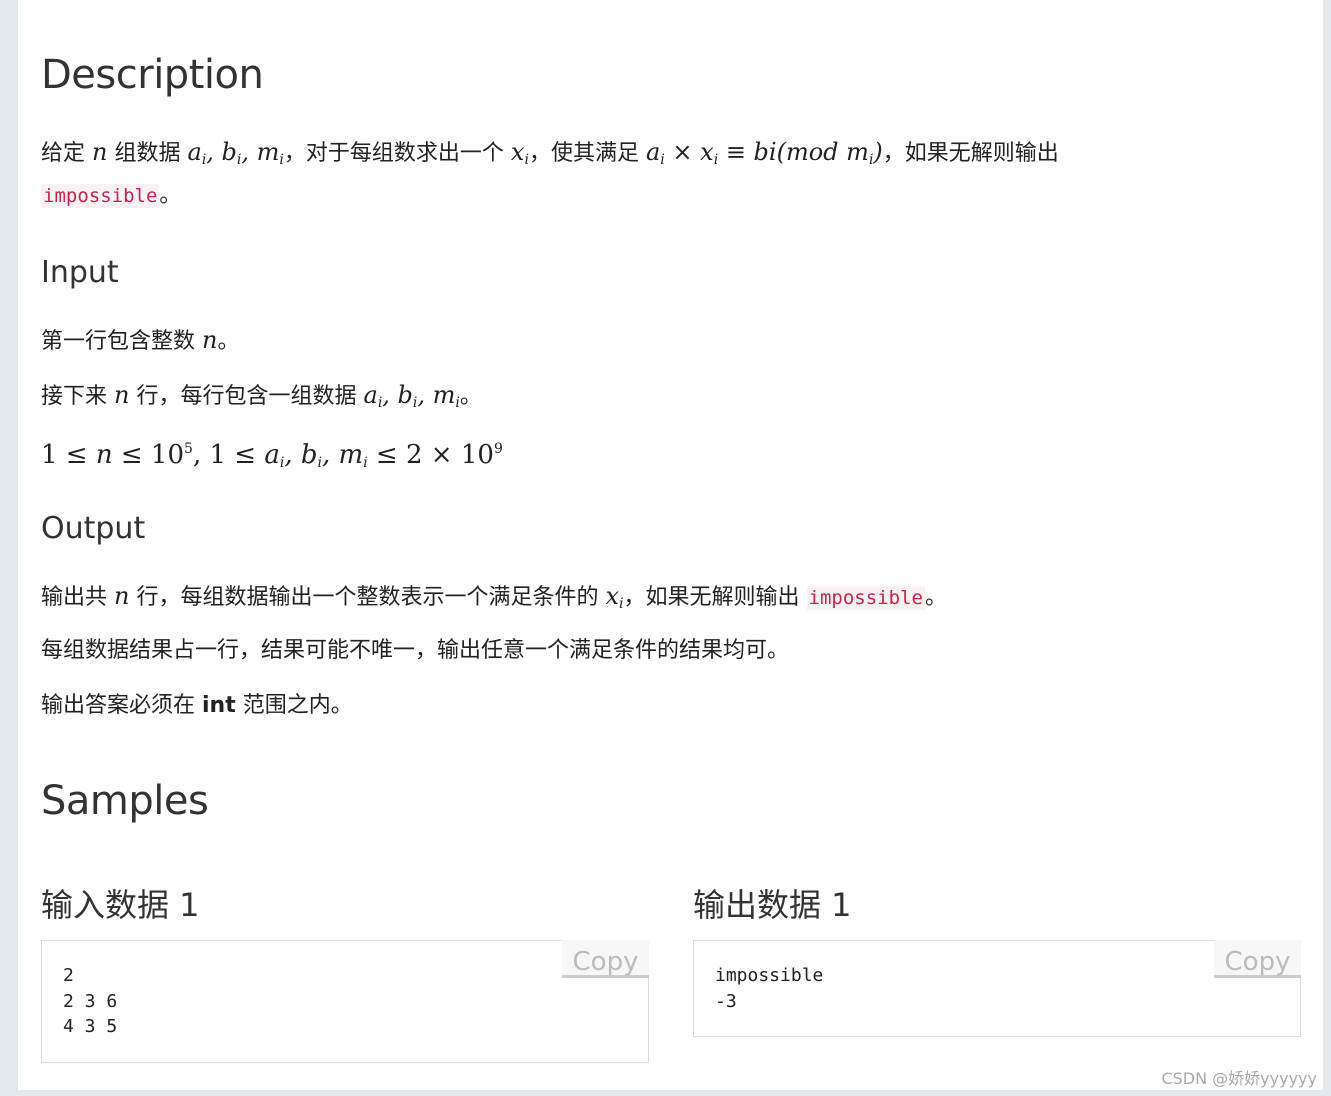 The height and width of the screenshot is (1096, 1331). What do you see at coordinates (197, 705) in the screenshot?
I see `output-line-3: 输出答案必须在 int 范围之内。` at bounding box center [197, 705].